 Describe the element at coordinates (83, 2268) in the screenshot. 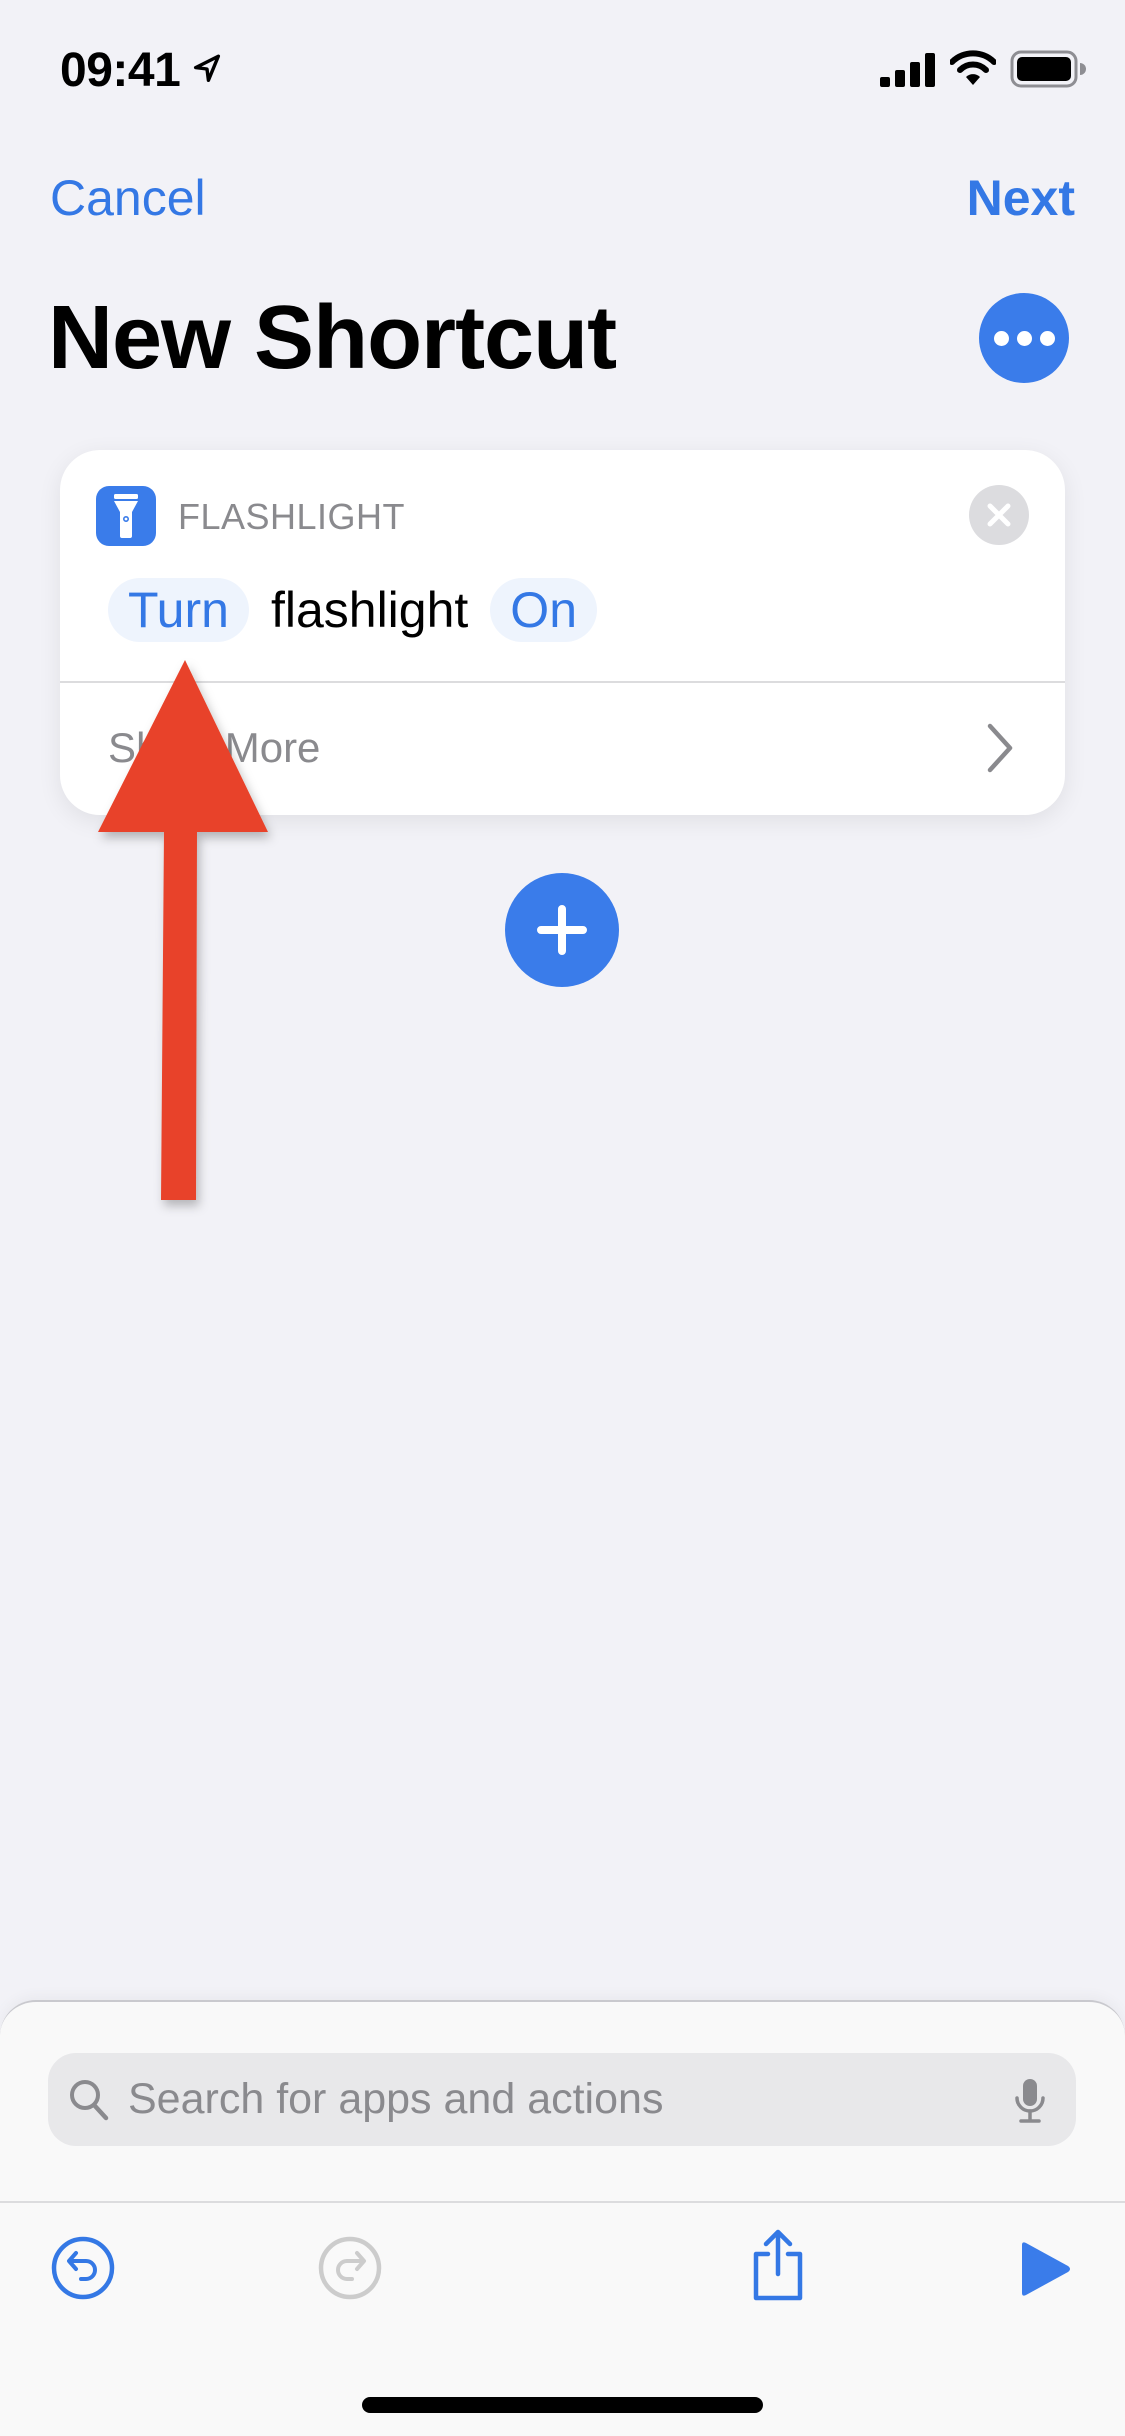

I see `undo-icon` at that location.